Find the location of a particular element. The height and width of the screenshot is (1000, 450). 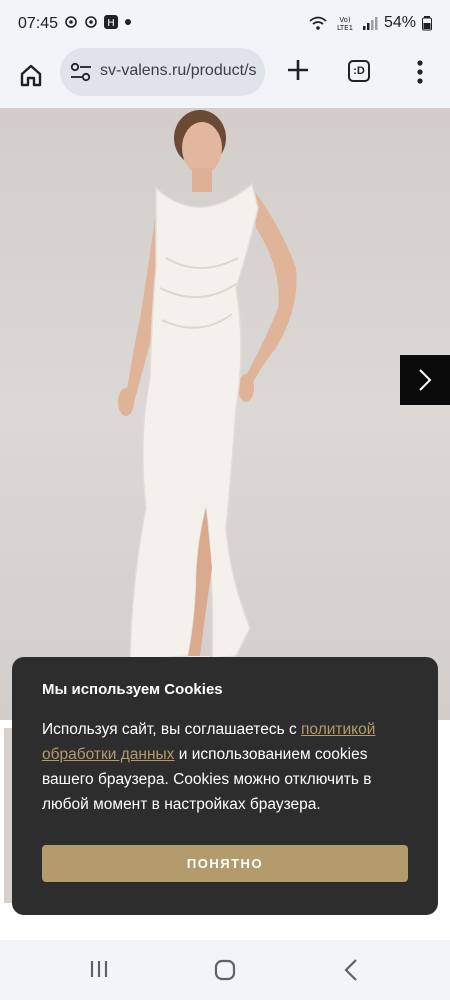

more-vertical-icon is located at coordinates (420, 72).